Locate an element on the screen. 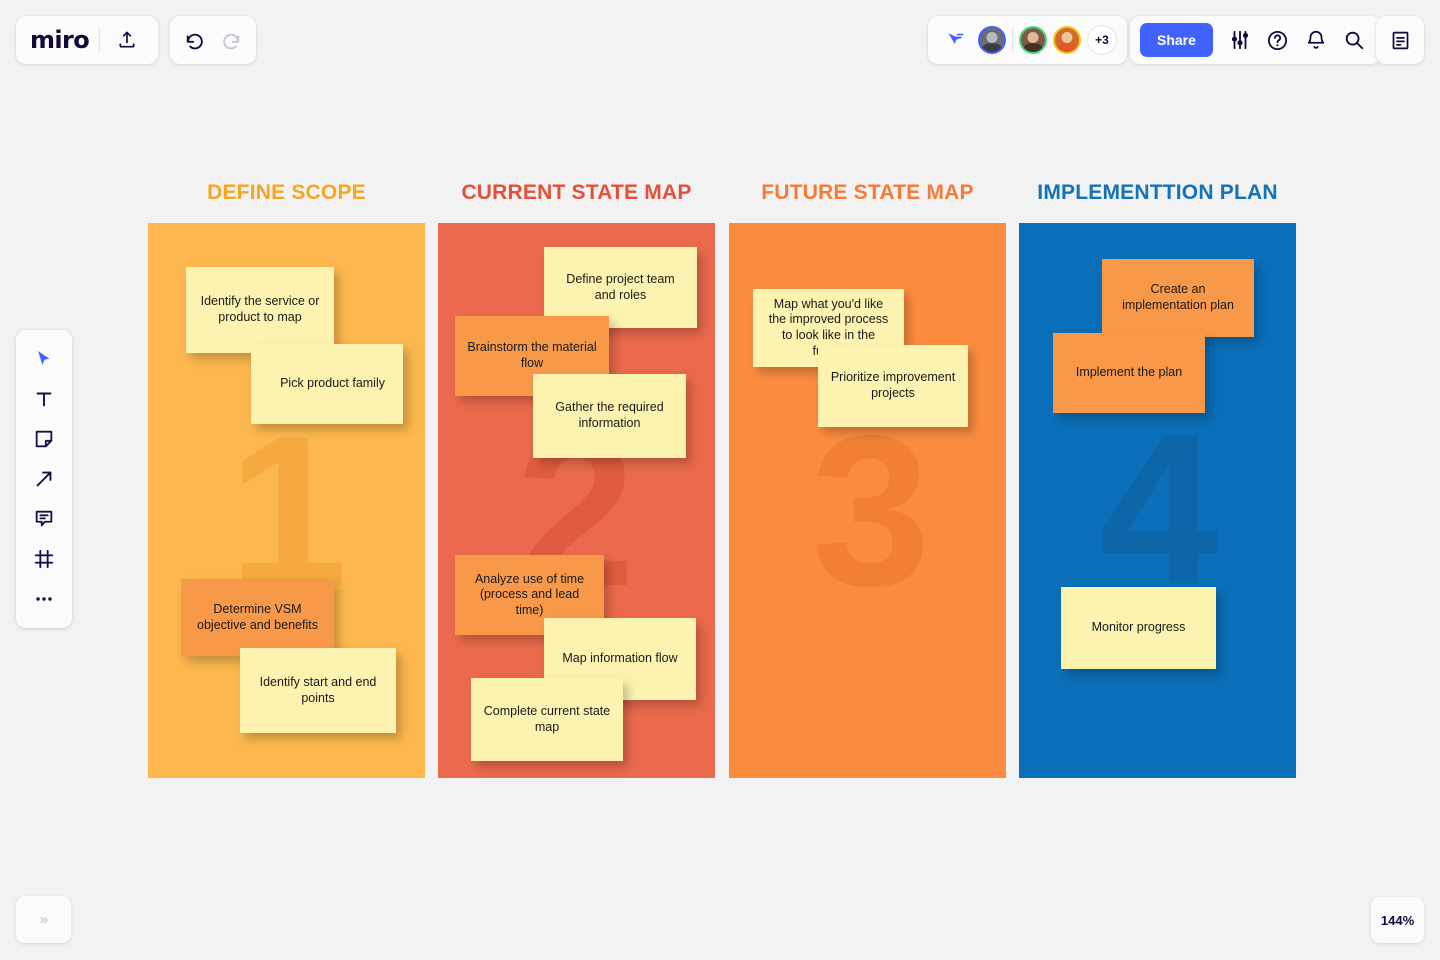  zoom-level-indicator: 144% is located at coordinates (1397, 920).